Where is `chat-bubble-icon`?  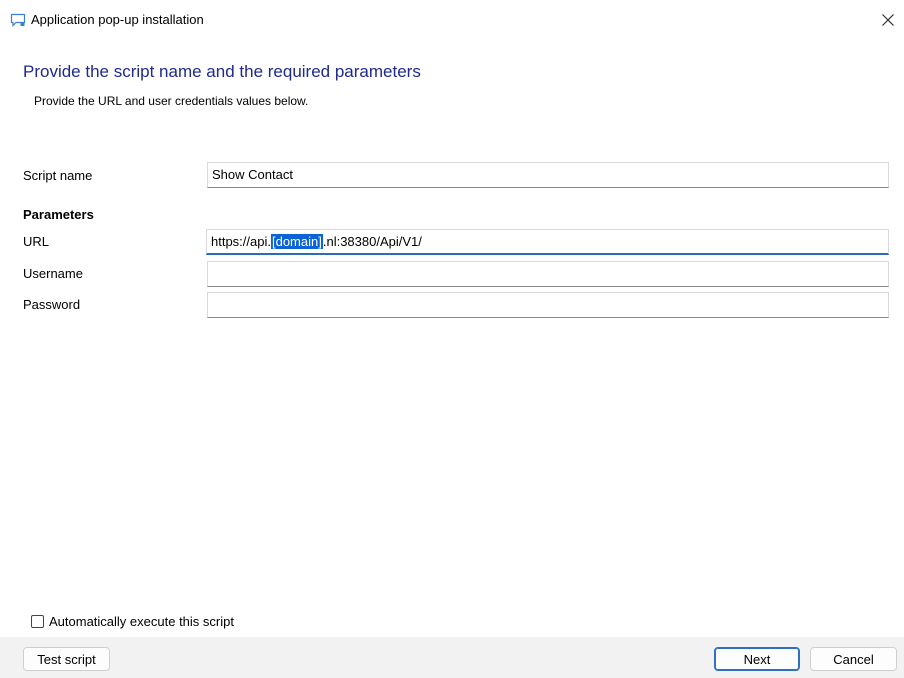
chat-bubble-icon is located at coordinates (18, 20).